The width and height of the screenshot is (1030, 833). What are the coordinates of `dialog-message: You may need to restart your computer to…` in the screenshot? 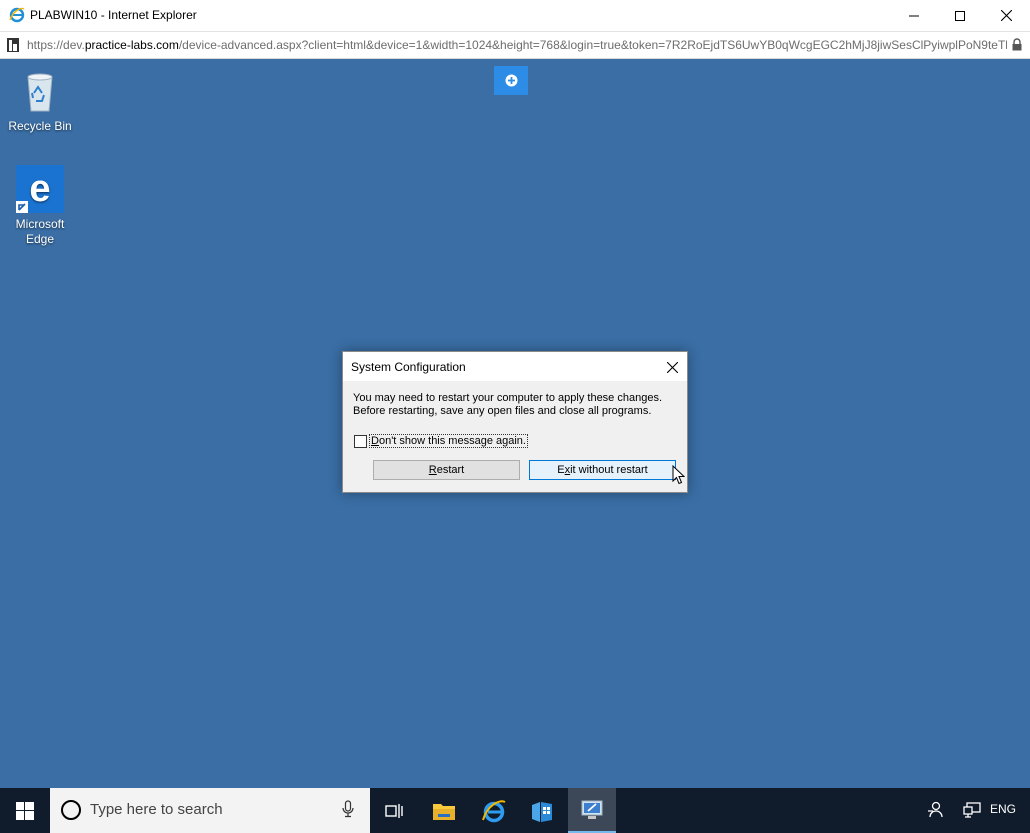 It's located at (515, 405).